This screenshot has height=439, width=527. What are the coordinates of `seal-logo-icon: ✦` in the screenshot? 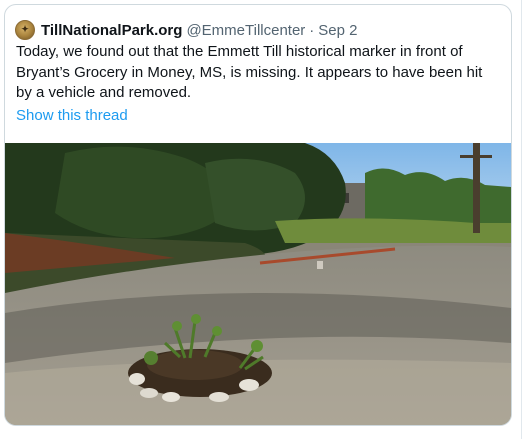 It's located at (25, 30).